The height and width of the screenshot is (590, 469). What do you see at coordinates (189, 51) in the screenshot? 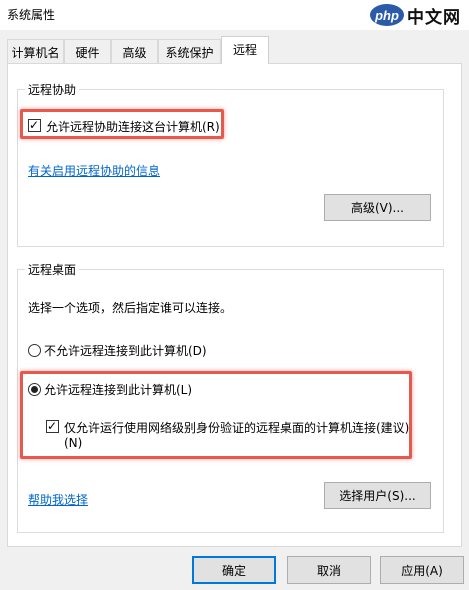
I see `tab-system-protection: 系统保护` at bounding box center [189, 51].